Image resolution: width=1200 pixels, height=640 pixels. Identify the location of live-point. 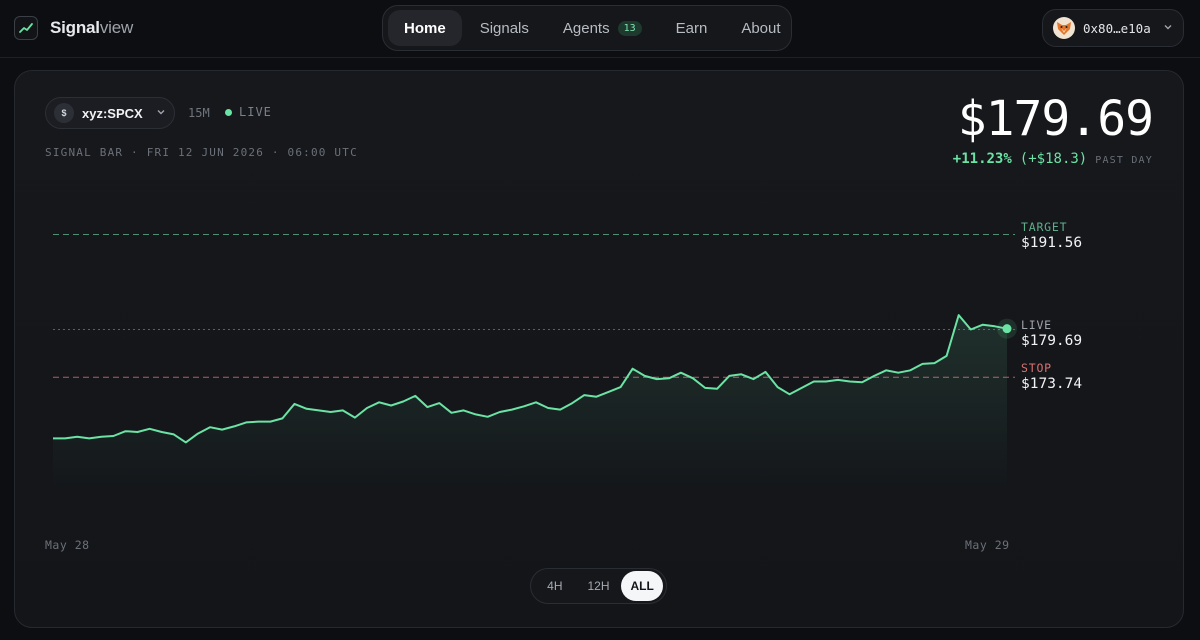
(1007, 329).